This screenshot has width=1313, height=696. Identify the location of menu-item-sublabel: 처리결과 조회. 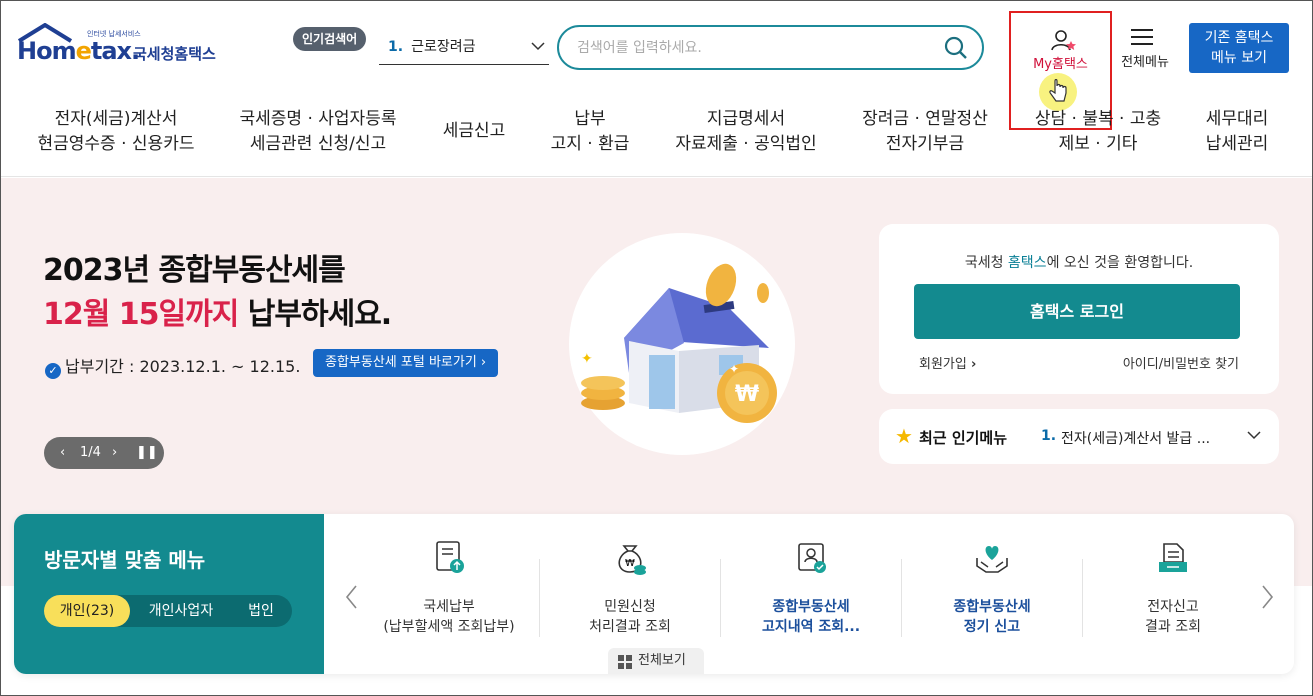
(630, 627).